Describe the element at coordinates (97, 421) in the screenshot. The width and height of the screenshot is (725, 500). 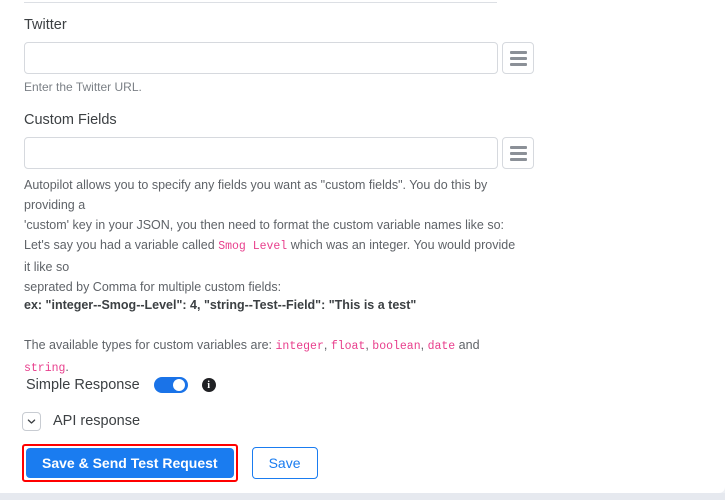
I see `api-response-label: API response` at that location.